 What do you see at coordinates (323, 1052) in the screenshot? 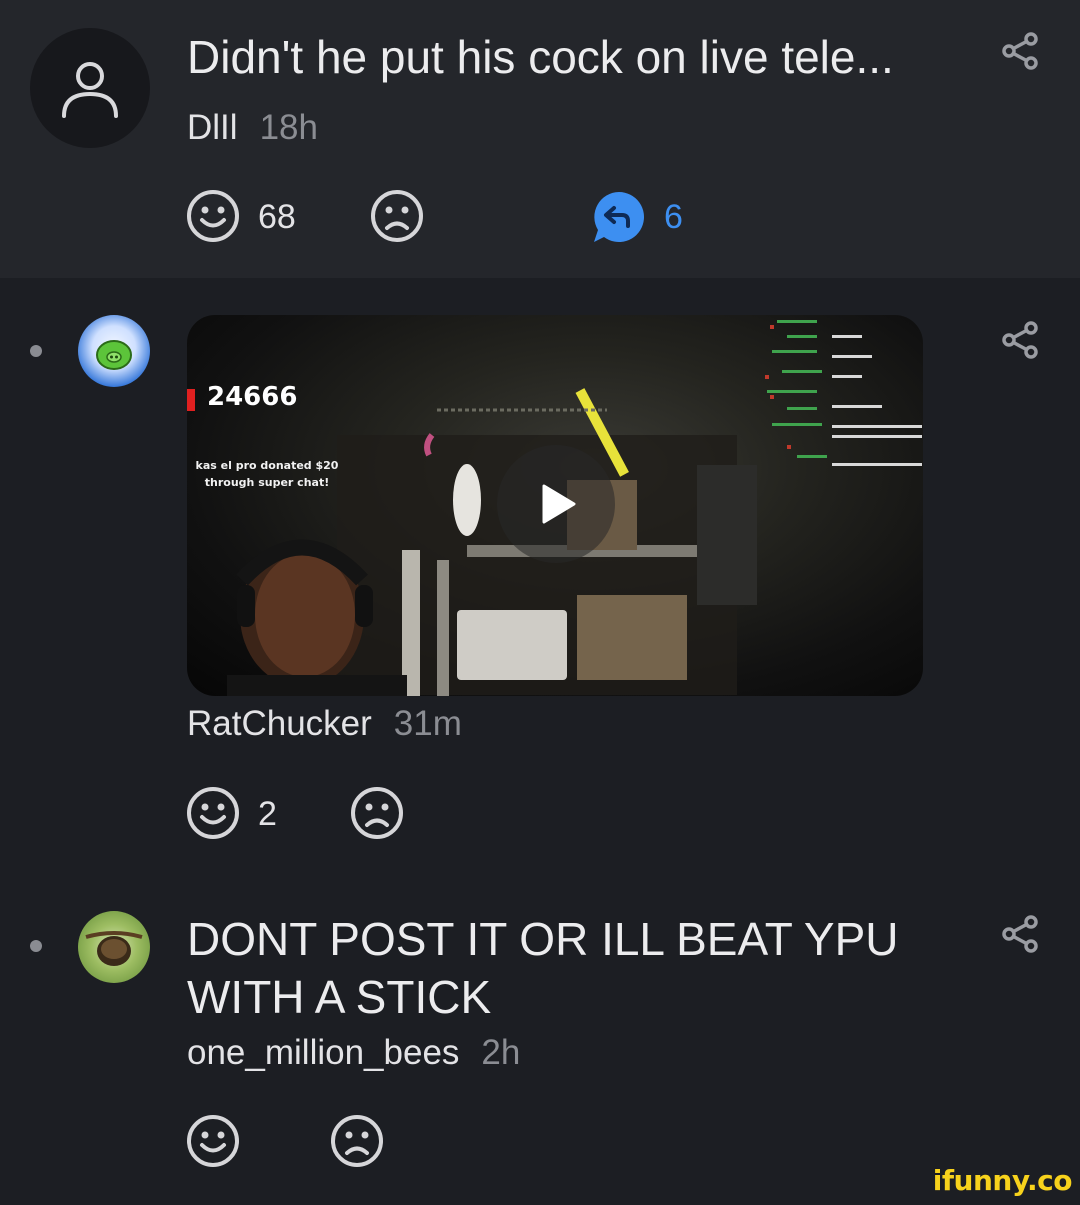
I see `username: one_million_bees` at bounding box center [323, 1052].